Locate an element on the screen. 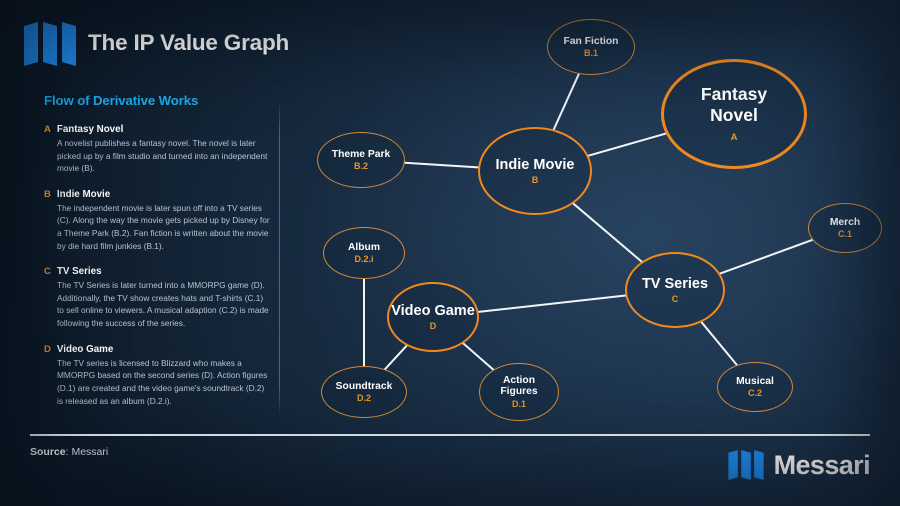 The height and width of the screenshot is (506, 900). graph-node-d-2: Soundtrack D.2 is located at coordinates (364, 392).